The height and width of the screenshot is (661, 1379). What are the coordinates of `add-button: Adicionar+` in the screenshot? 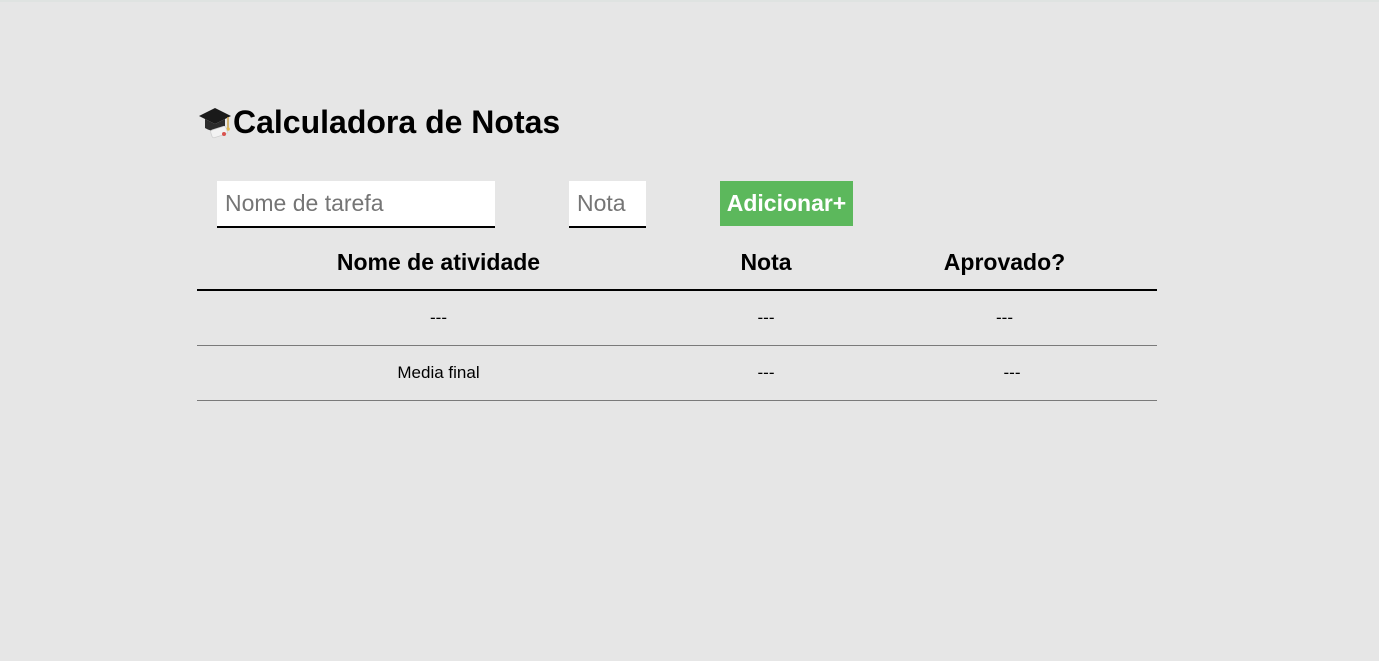 It's located at (786, 203).